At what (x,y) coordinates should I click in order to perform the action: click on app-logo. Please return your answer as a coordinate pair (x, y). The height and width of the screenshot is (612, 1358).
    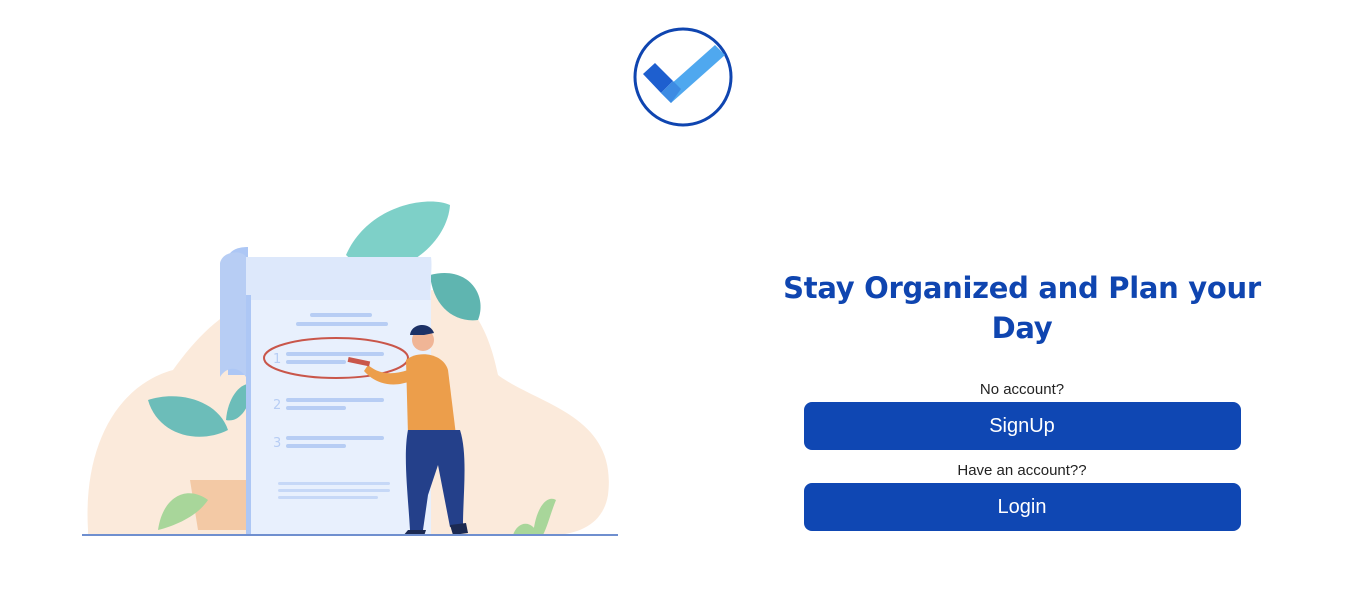
    Looking at the image, I should click on (683, 77).